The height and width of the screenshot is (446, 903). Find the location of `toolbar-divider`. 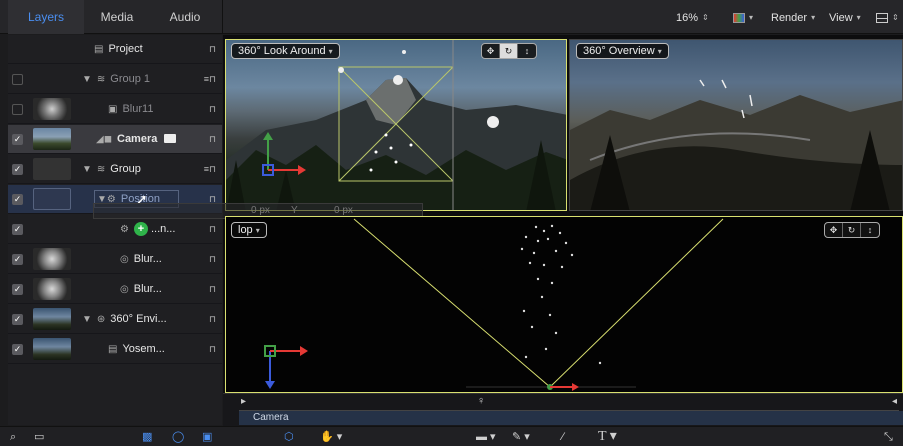

toolbar-divider is located at coordinates (222, 17).